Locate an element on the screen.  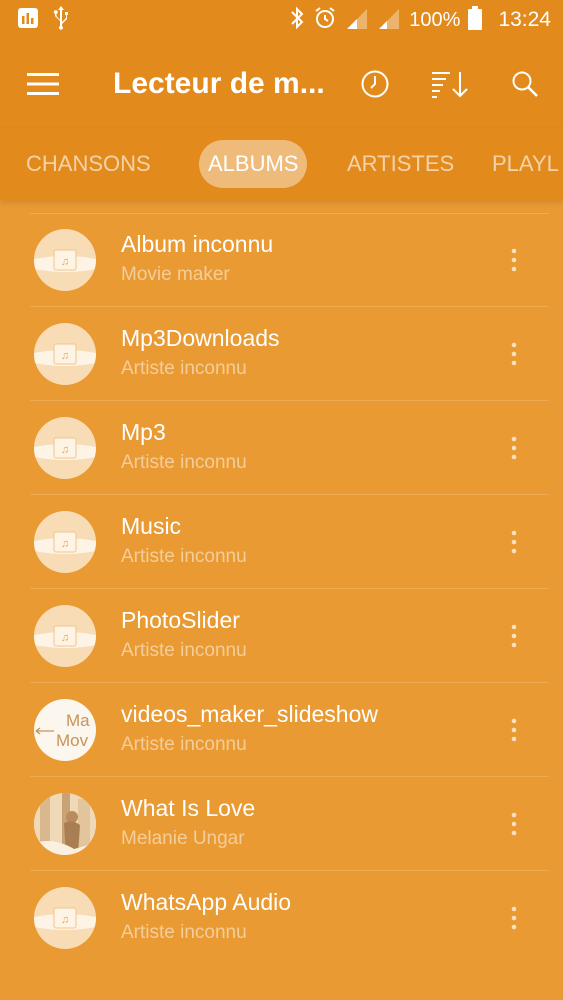
battery-percent: 100% is located at coordinates (435, 19).